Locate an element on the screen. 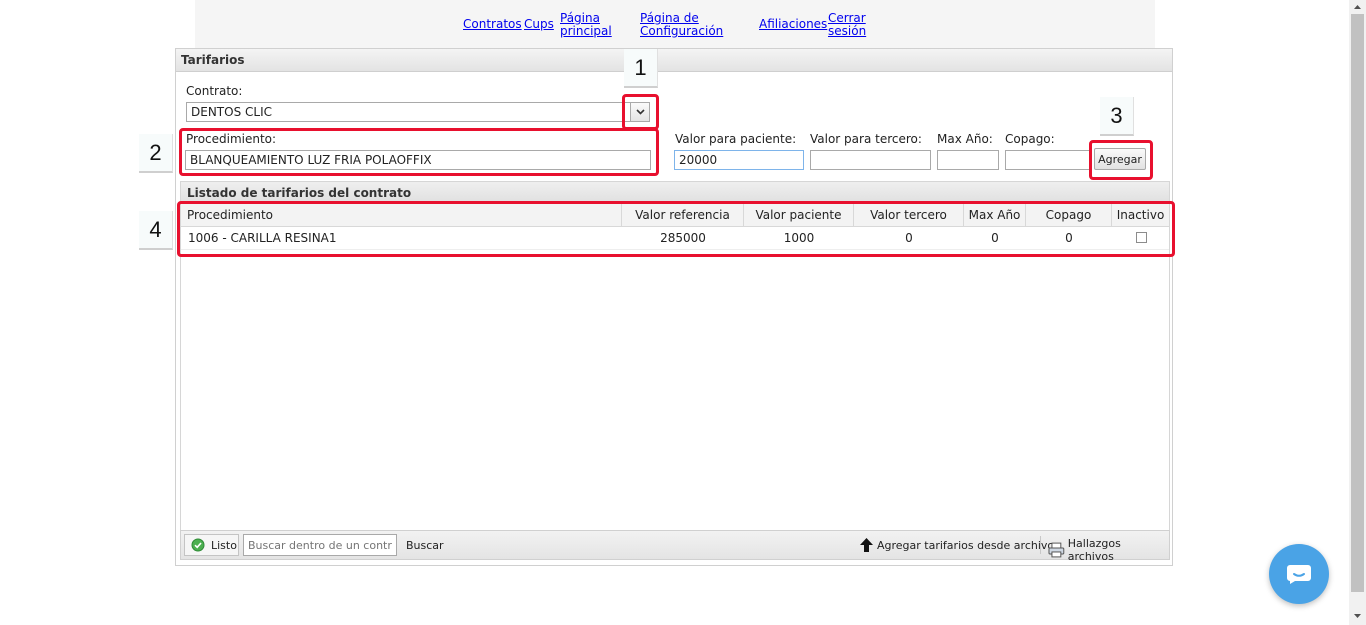  panel-title: Tarifarios is located at coordinates (213, 60).